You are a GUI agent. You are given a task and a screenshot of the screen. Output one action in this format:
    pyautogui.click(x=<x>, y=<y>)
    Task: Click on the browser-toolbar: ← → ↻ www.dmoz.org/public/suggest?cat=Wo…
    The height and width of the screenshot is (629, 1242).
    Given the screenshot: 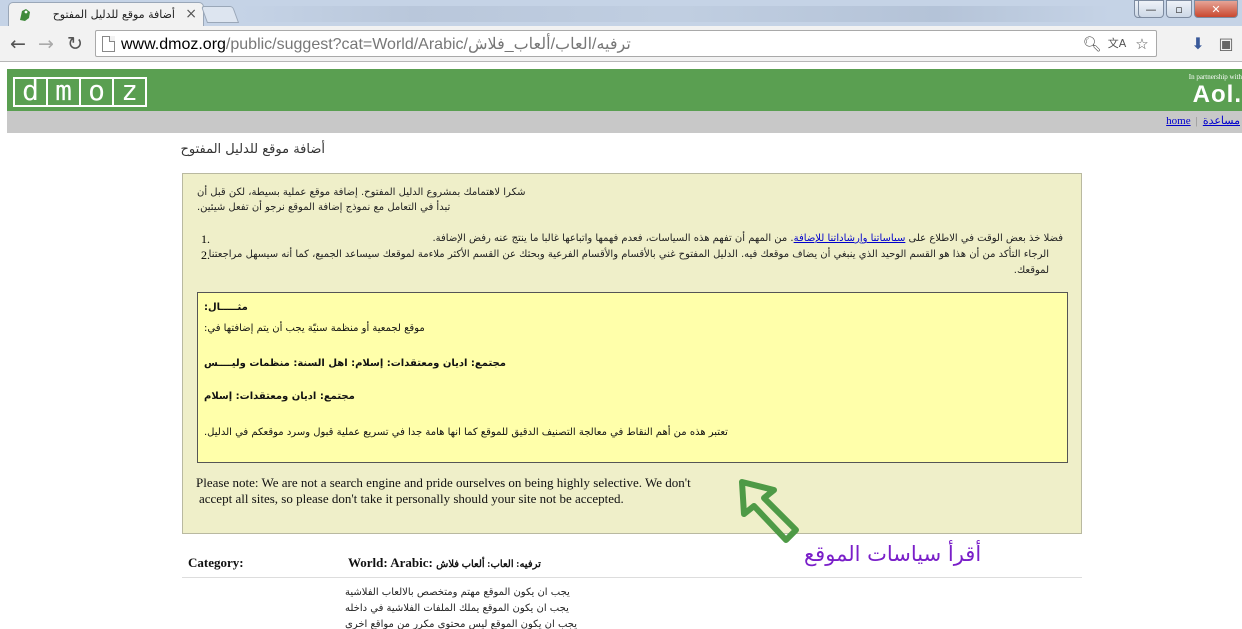 What is the action you would take?
    pyautogui.click(x=621, y=44)
    